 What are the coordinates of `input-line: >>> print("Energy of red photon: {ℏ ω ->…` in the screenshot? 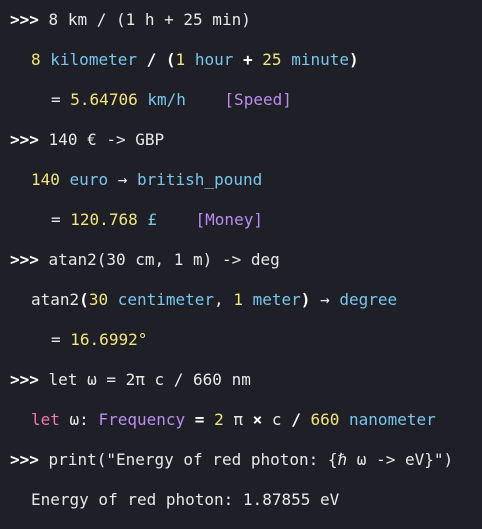 It's located at (246, 469).